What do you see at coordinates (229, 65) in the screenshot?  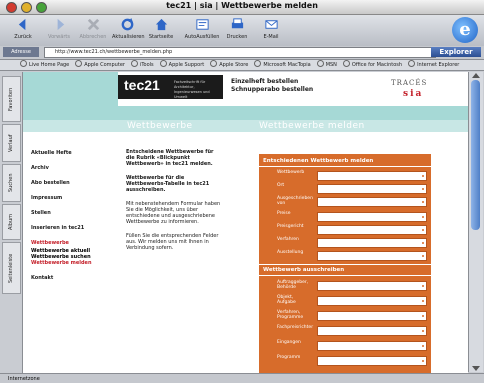 I see `favorite-link: Apple Store` at bounding box center [229, 65].